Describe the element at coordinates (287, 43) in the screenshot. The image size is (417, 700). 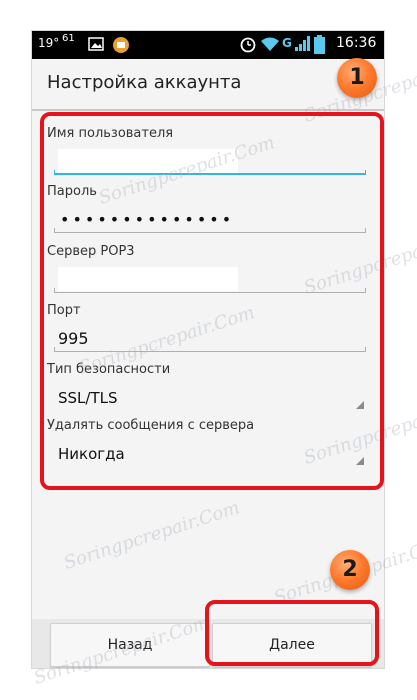
I see `network-type-text: G` at that location.